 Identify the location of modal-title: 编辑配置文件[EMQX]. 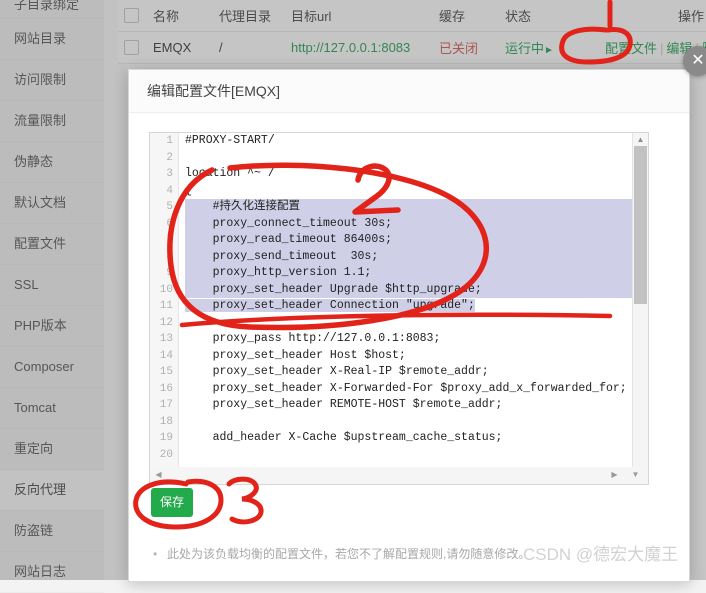
(409, 91).